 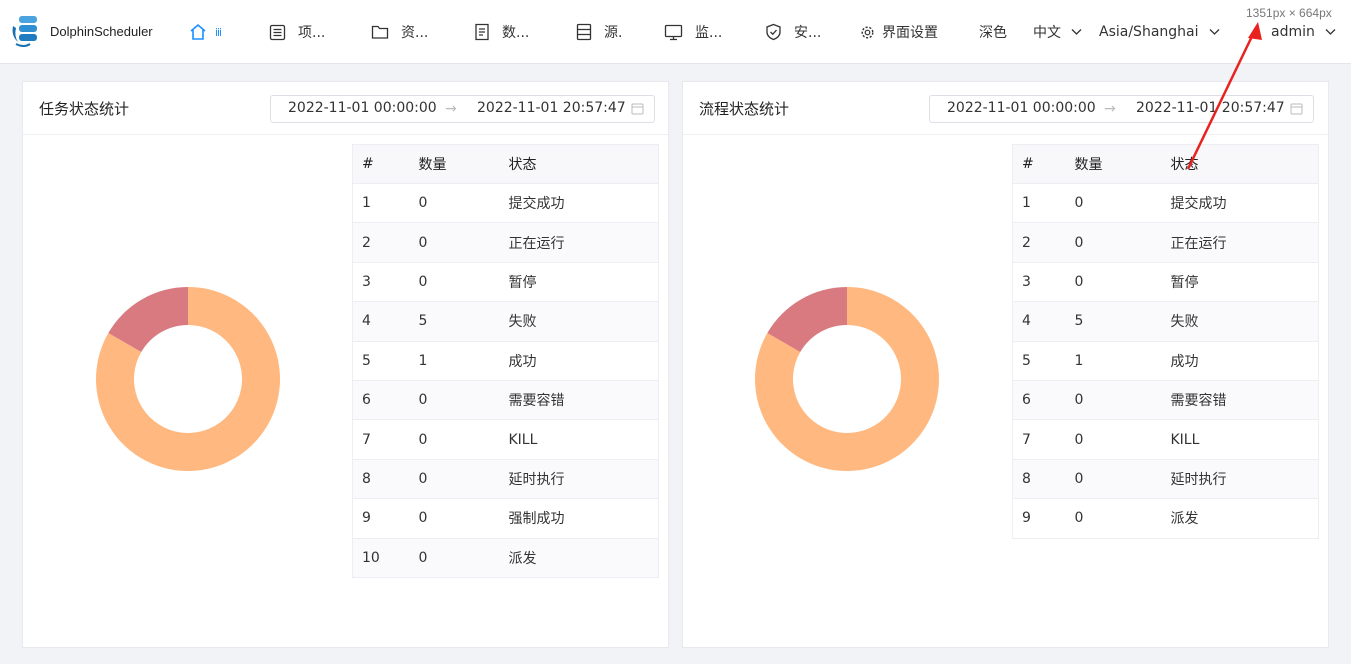 I want to click on database-icon, so click(x=584, y=32).